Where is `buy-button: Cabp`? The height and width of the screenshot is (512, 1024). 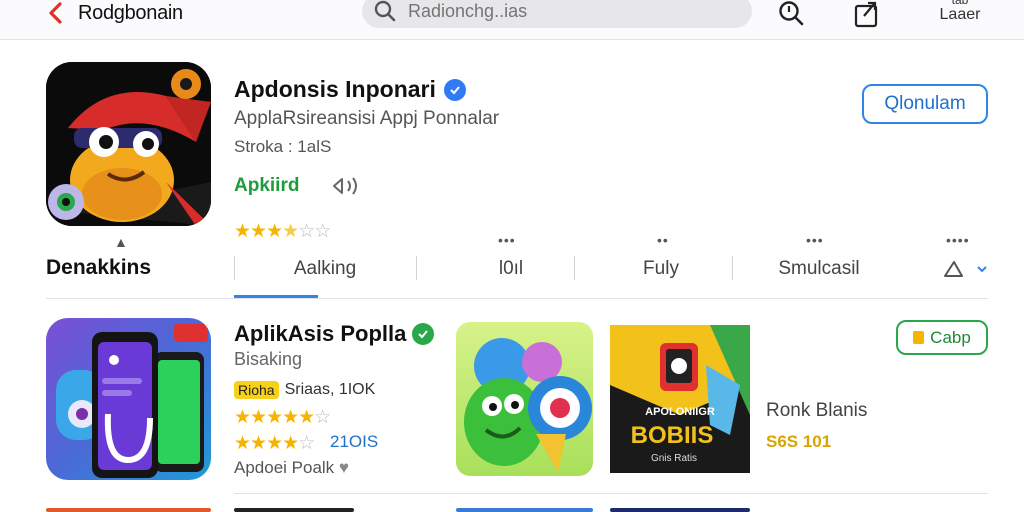 buy-button: Cabp is located at coordinates (942, 337).